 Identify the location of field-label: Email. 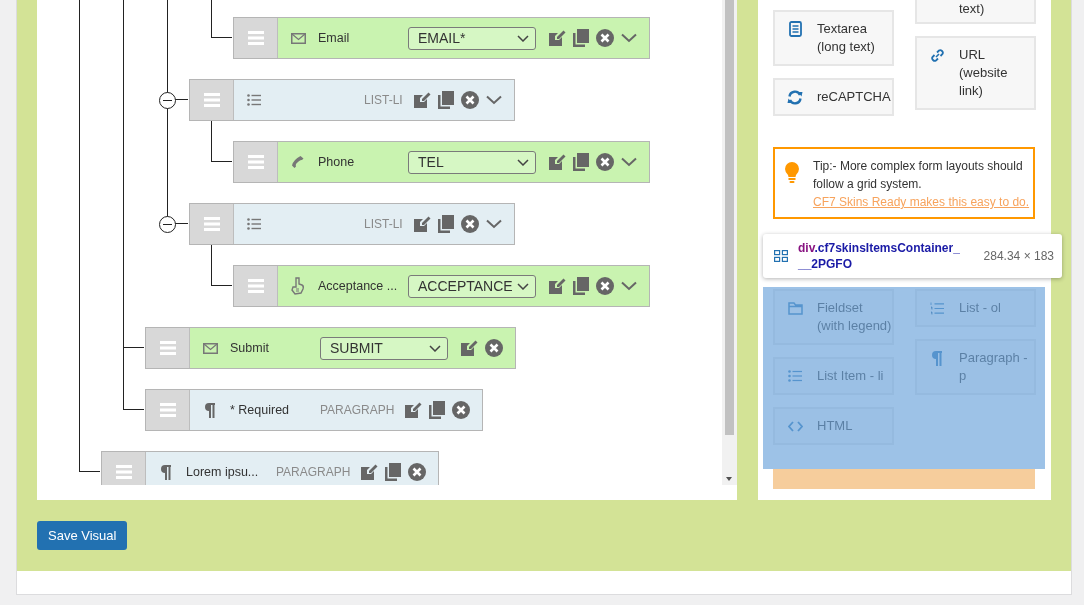
(334, 38).